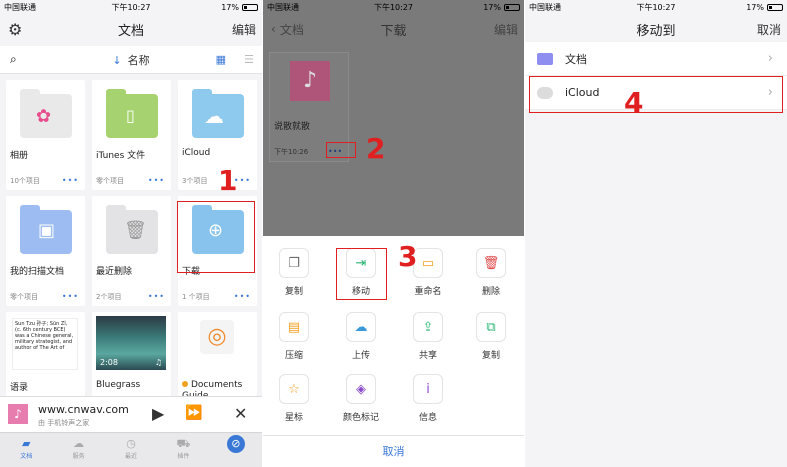  I want to click on action-color-tag: ◈ 颜色标记, so click(361, 398).